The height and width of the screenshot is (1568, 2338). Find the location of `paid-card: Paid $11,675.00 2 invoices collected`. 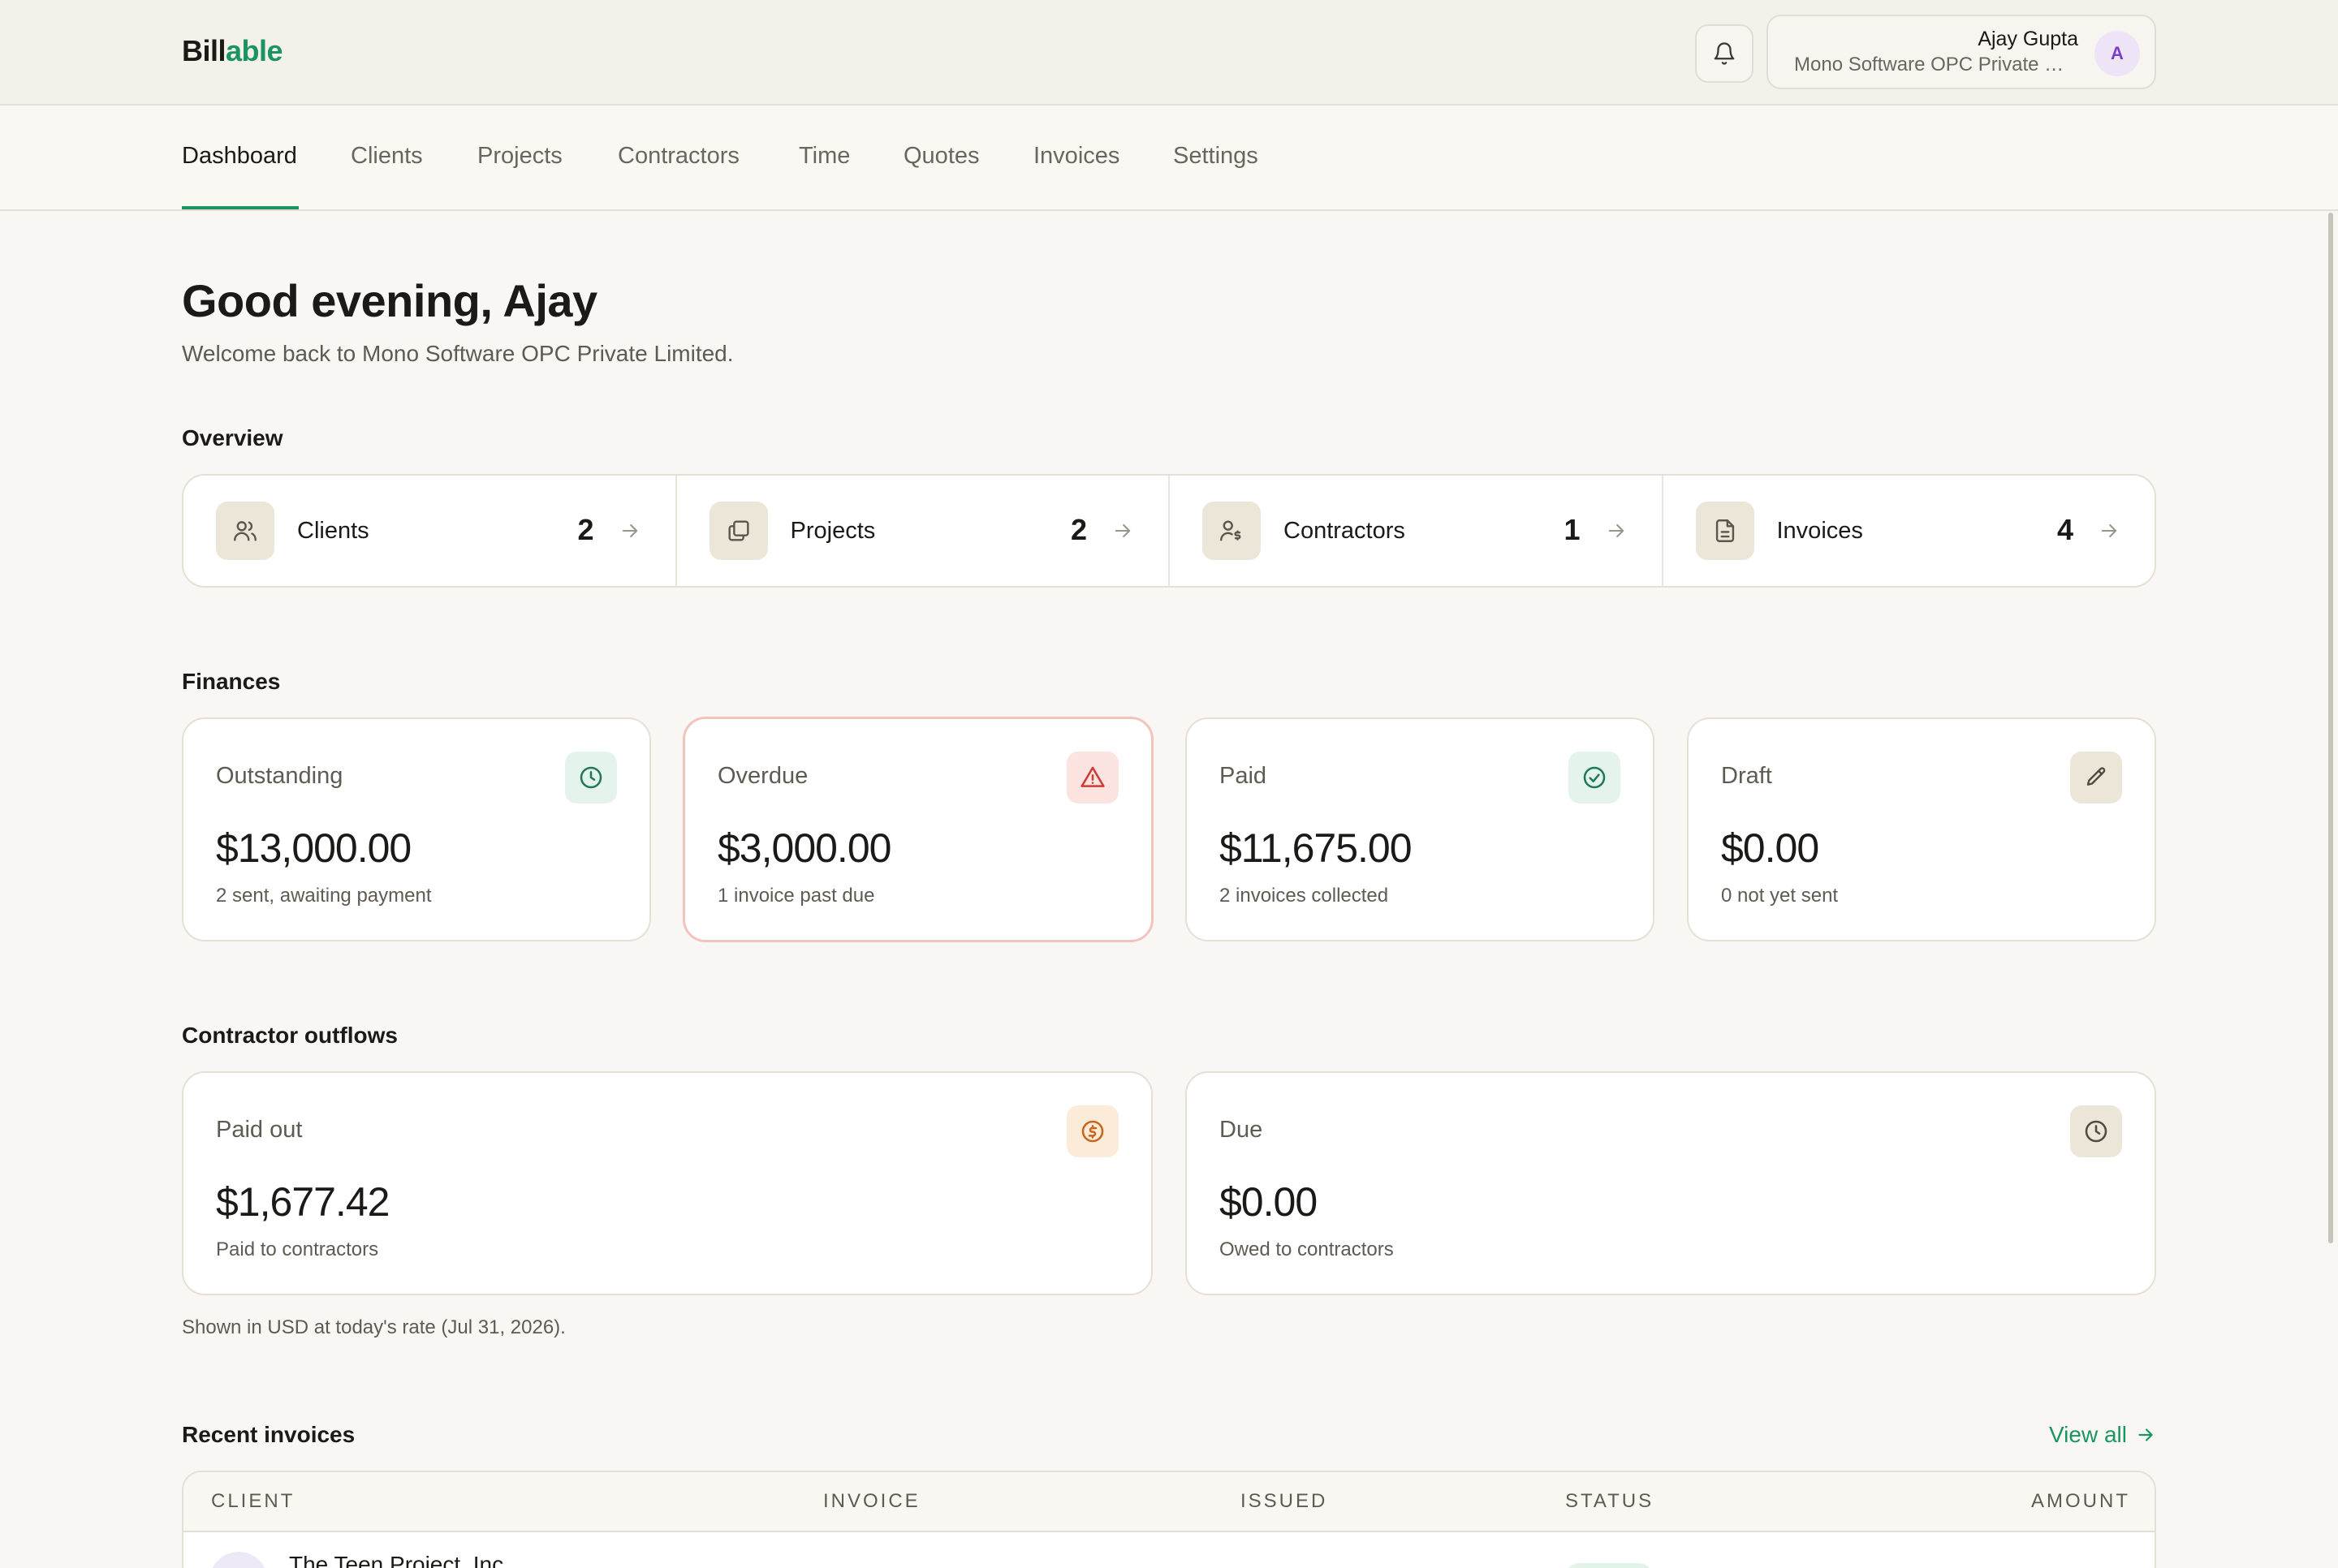

paid-card: Paid $11,675.00 2 invoices collected is located at coordinates (1419, 829).